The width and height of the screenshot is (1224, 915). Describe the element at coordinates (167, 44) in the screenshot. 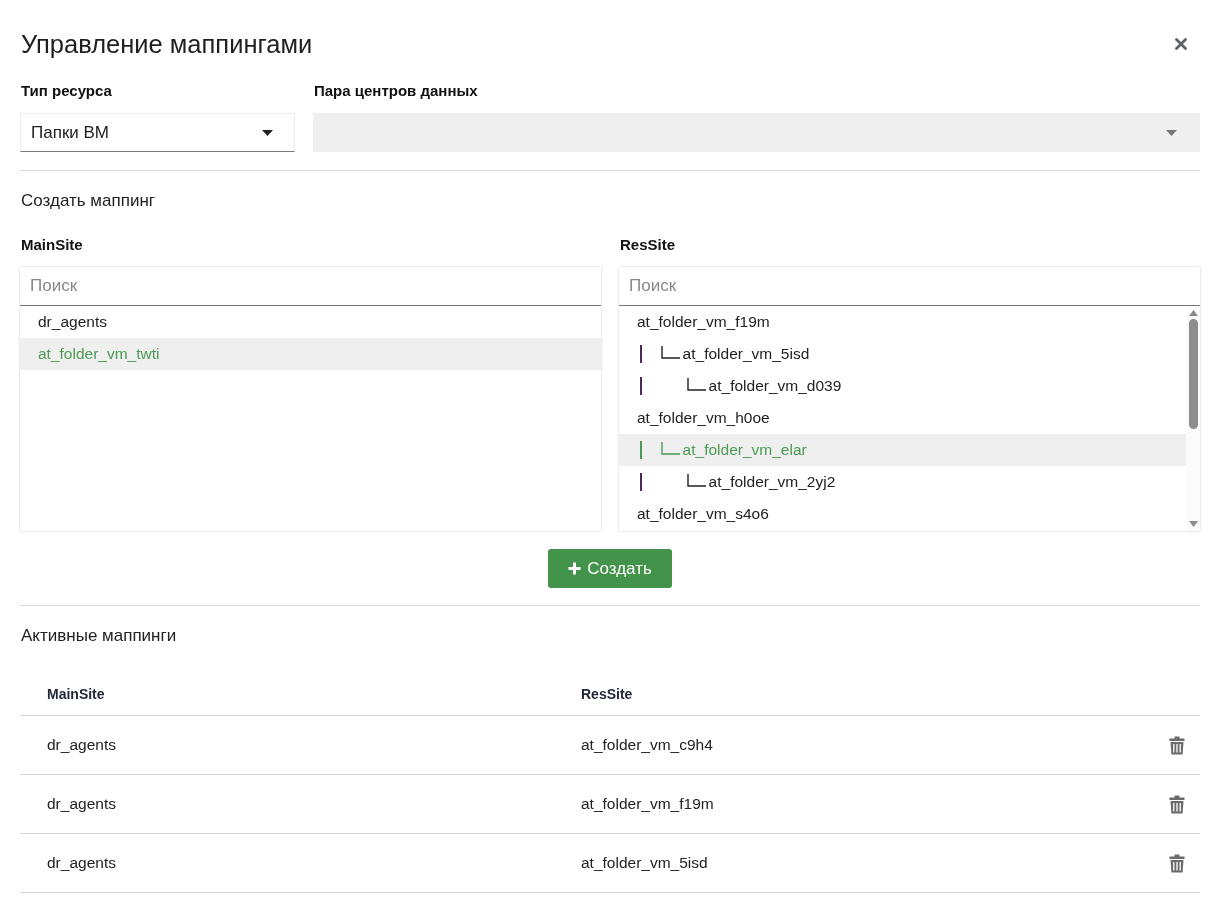

I see `dialog-title: Управление маппингами` at that location.